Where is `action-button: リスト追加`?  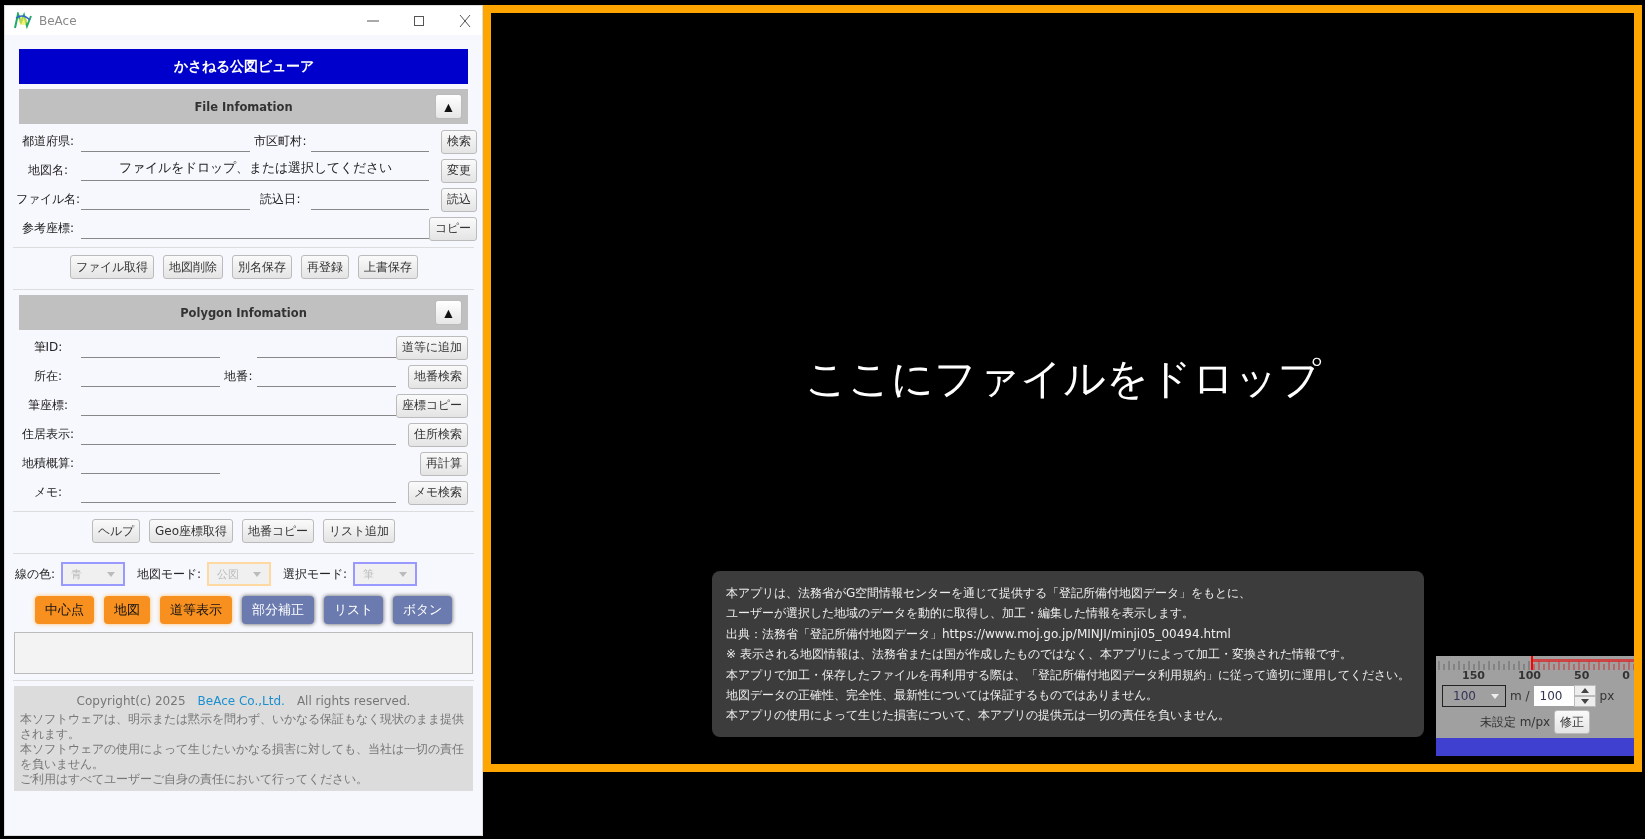
action-button: リスト追加 is located at coordinates (359, 531).